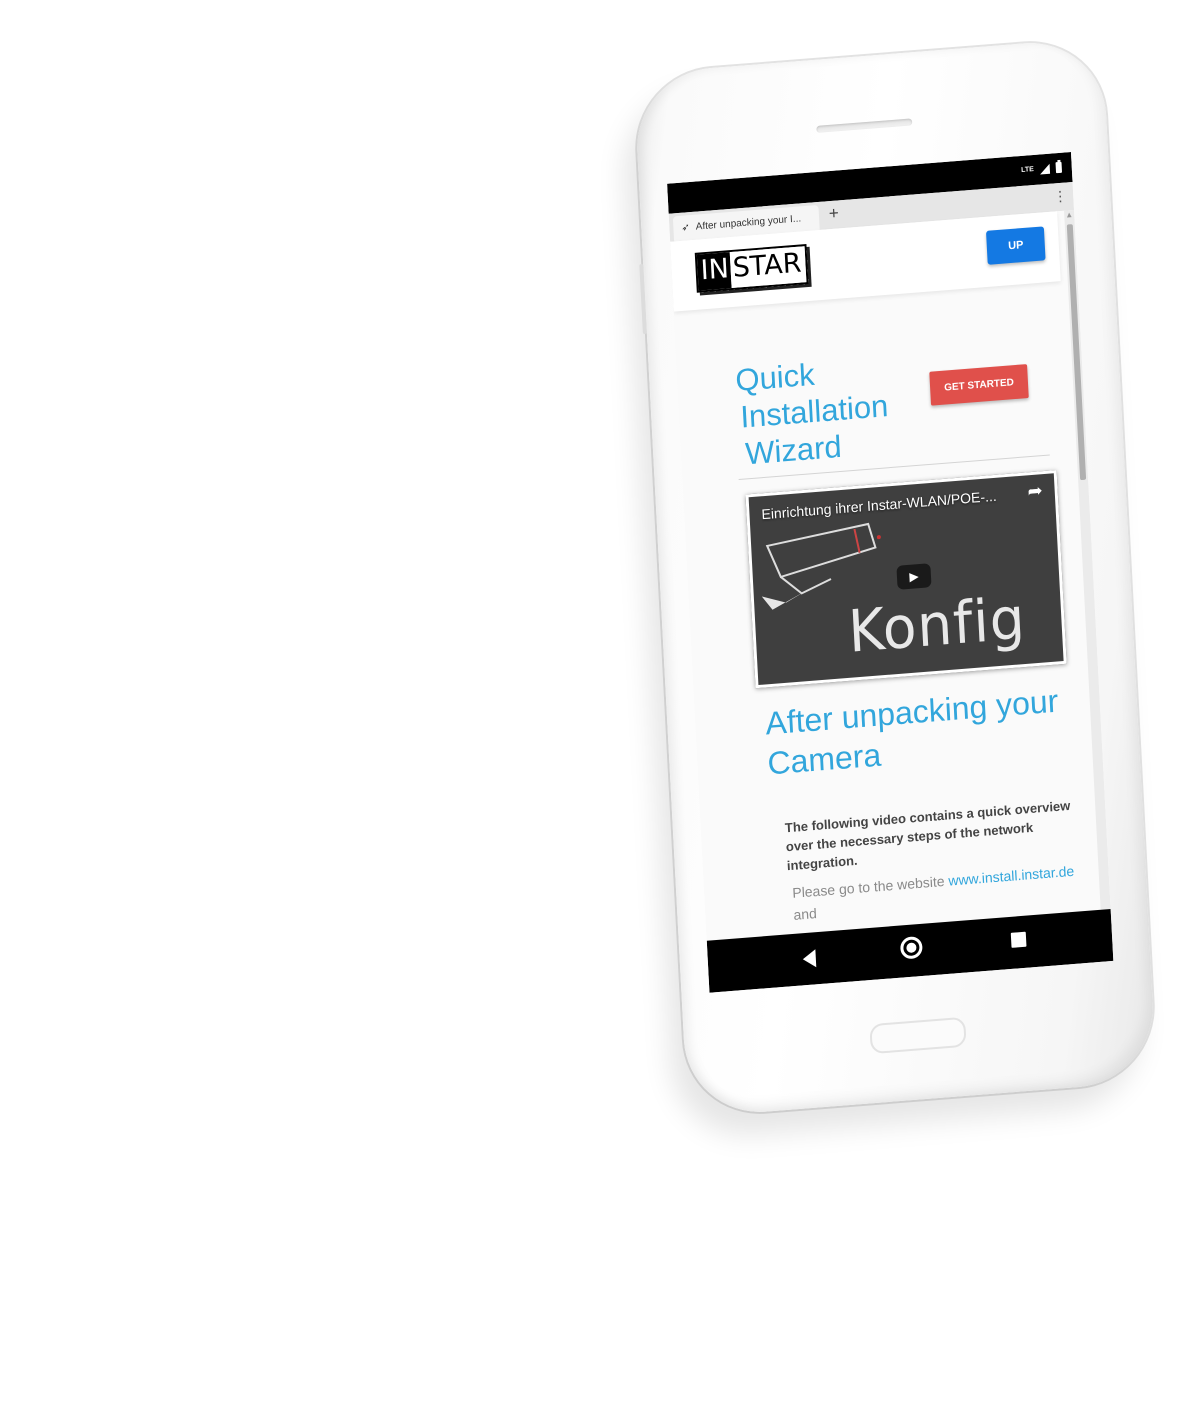  Describe the element at coordinates (827, 410) in the screenshot. I see `wizard-title: Quick Installation Wizard` at that location.